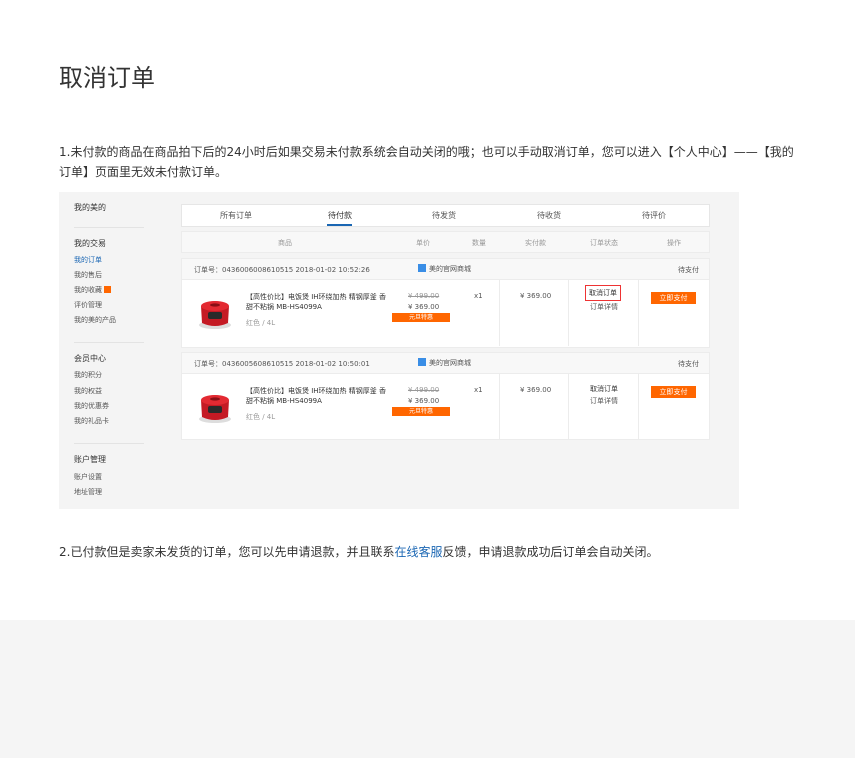 The height and width of the screenshot is (758, 855). Describe the element at coordinates (90, 358) in the screenshot. I see `sidebar-group-member: 会员中心` at that location.